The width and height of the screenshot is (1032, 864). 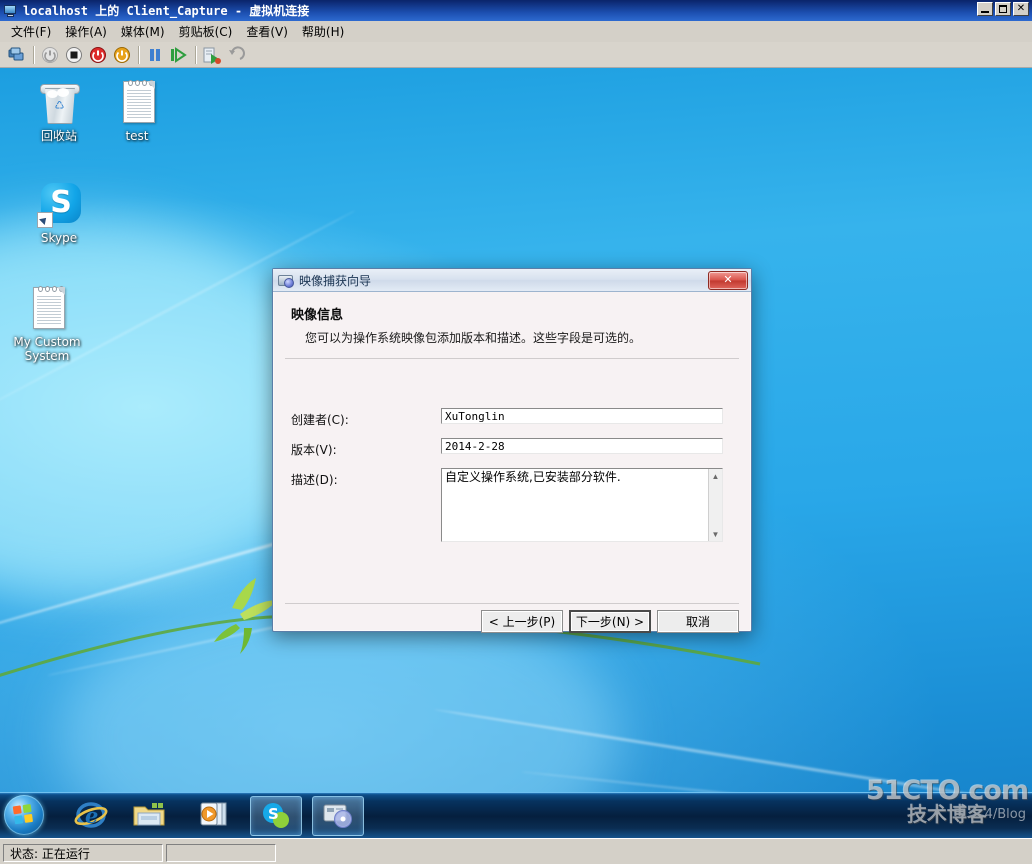 What do you see at coordinates (512, 358) in the screenshot?
I see `divider-top` at bounding box center [512, 358].